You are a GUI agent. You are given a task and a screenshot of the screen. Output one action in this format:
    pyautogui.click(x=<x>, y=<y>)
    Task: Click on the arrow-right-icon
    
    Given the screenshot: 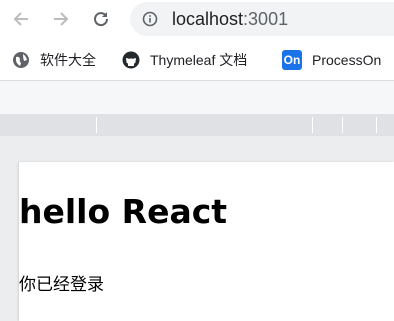 What is the action you would take?
    pyautogui.click(x=61, y=19)
    